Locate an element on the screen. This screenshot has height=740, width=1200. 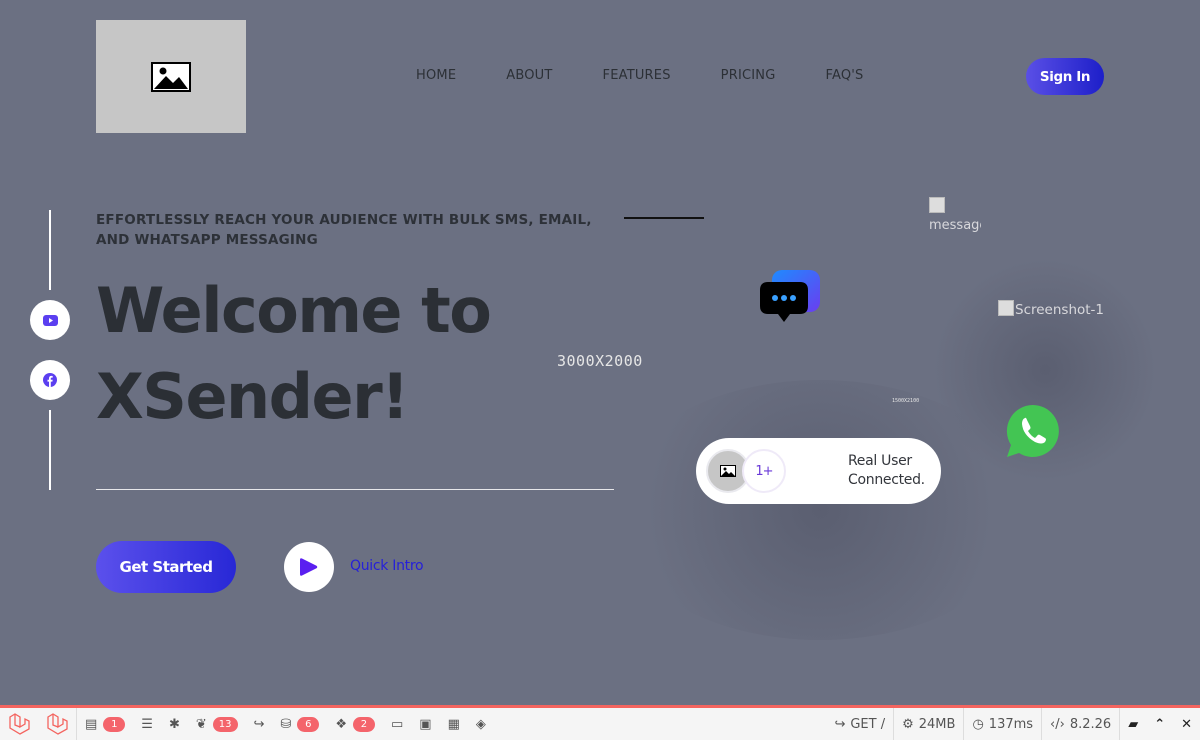
tags-icon: ◈ is located at coordinates (480, 724).